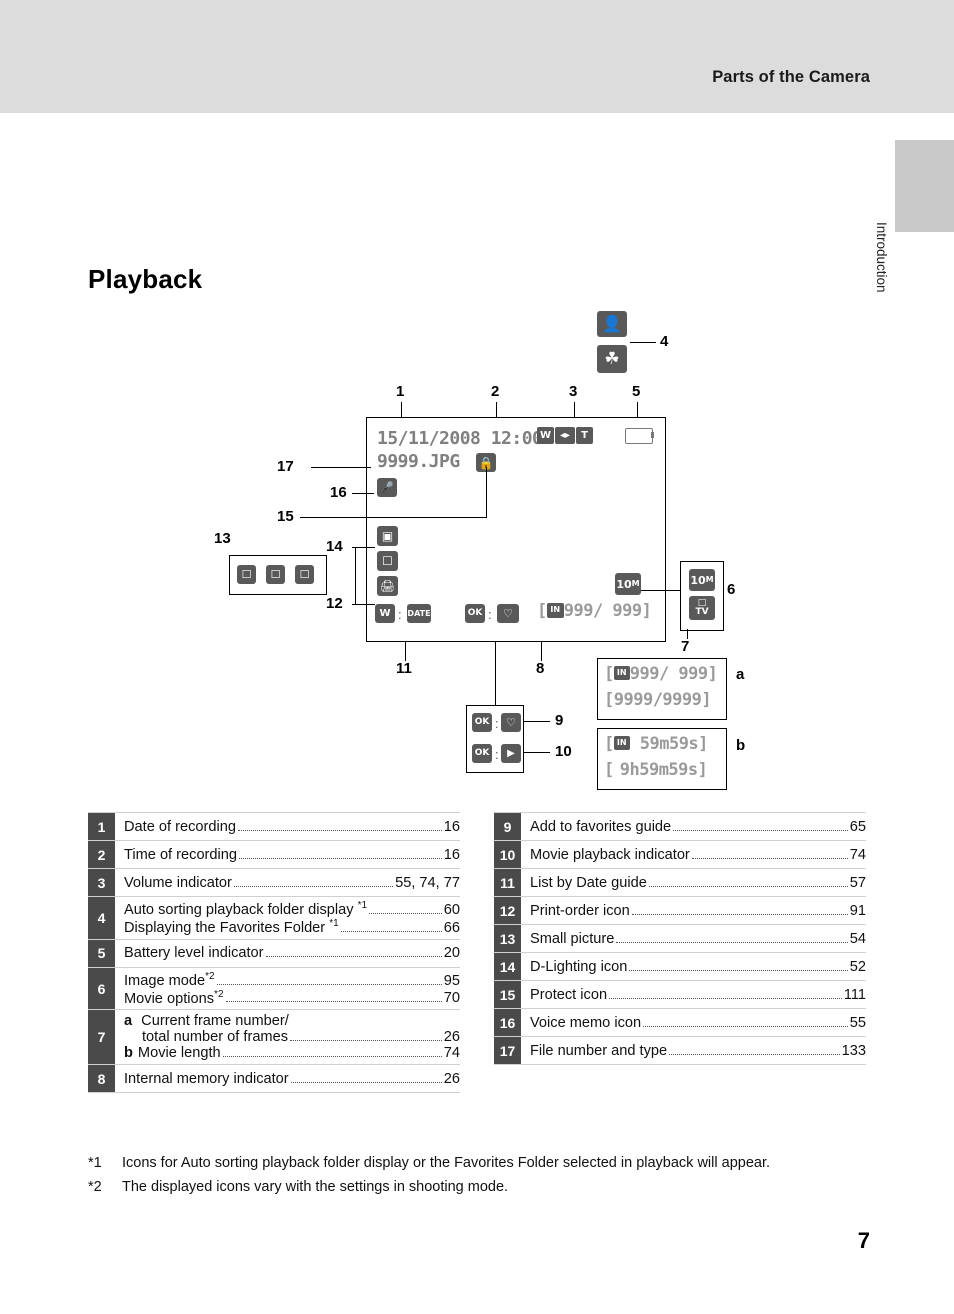 Image resolution: width=954 pixels, height=1314 pixels. What do you see at coordinates (507, 1022) in the screenshot?
I see `legend-row-number: 16` at bounding box center [507, 1022].